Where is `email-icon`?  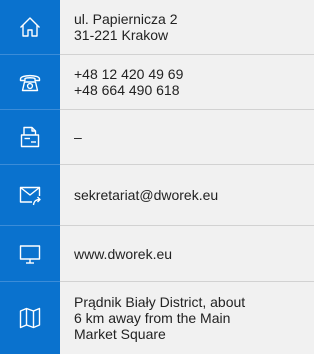 email-icon is located at coordinates (30, 195).